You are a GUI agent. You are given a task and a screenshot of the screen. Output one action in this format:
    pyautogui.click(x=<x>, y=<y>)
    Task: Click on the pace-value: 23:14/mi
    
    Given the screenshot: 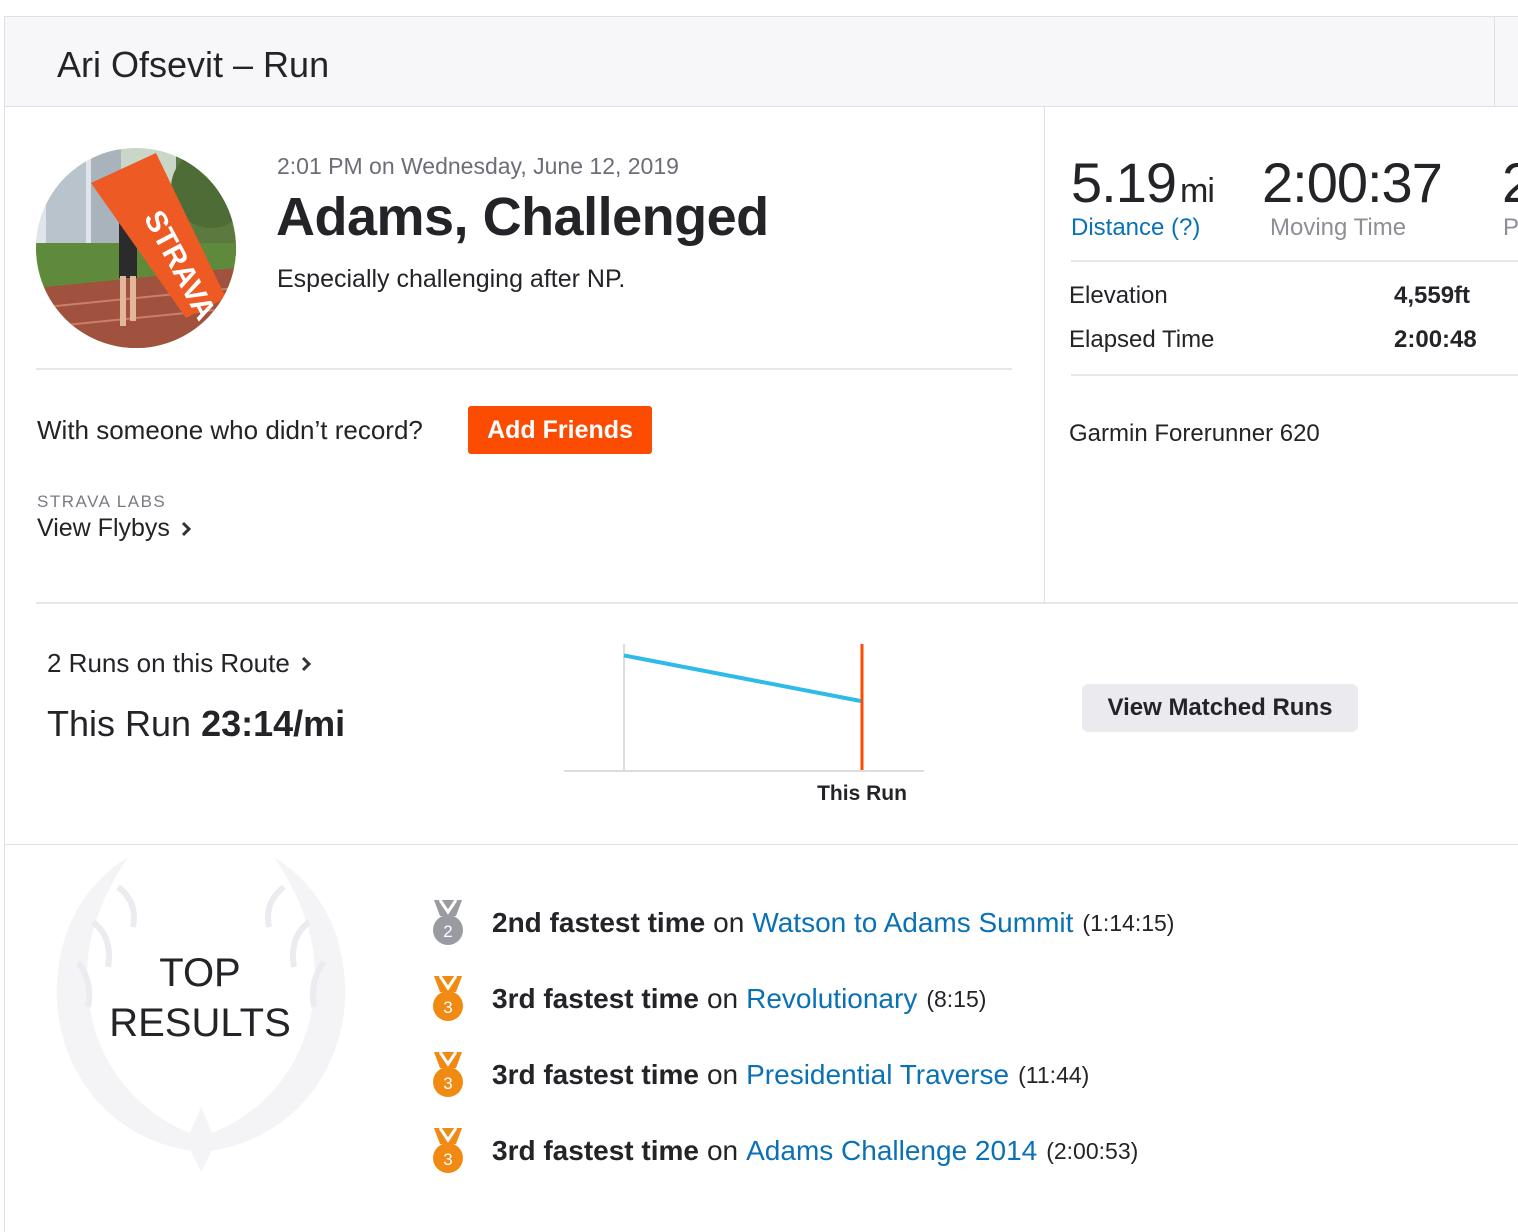 What is the action you would take?
    pyautogui.click(x=273, y=723)
    